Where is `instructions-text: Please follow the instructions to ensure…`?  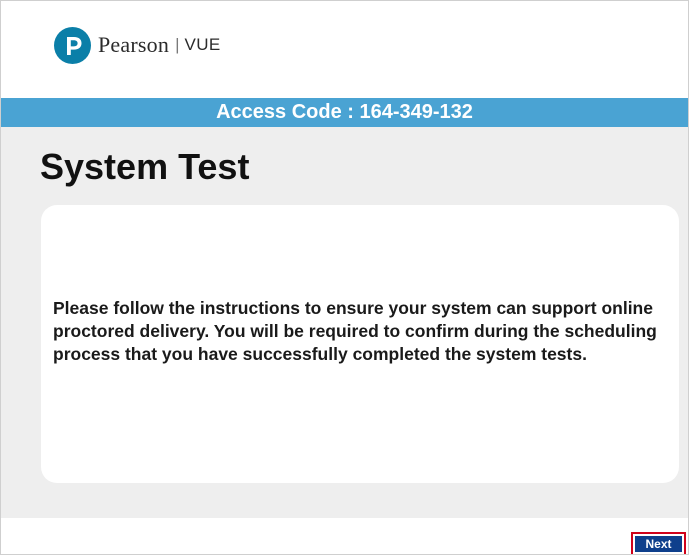
instructions-text: Please follow the instructions to ensure… is located at coordinates (355, 331).